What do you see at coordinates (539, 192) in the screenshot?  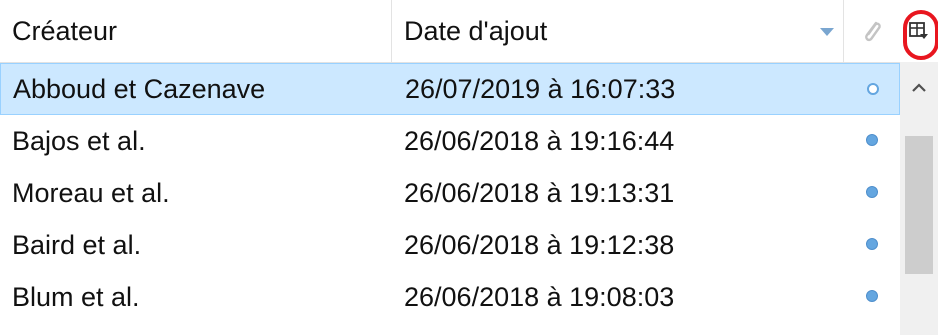 I see `cell-date-added: 26/06/2018 à 19:13:31` at bounding box center [539, 192].